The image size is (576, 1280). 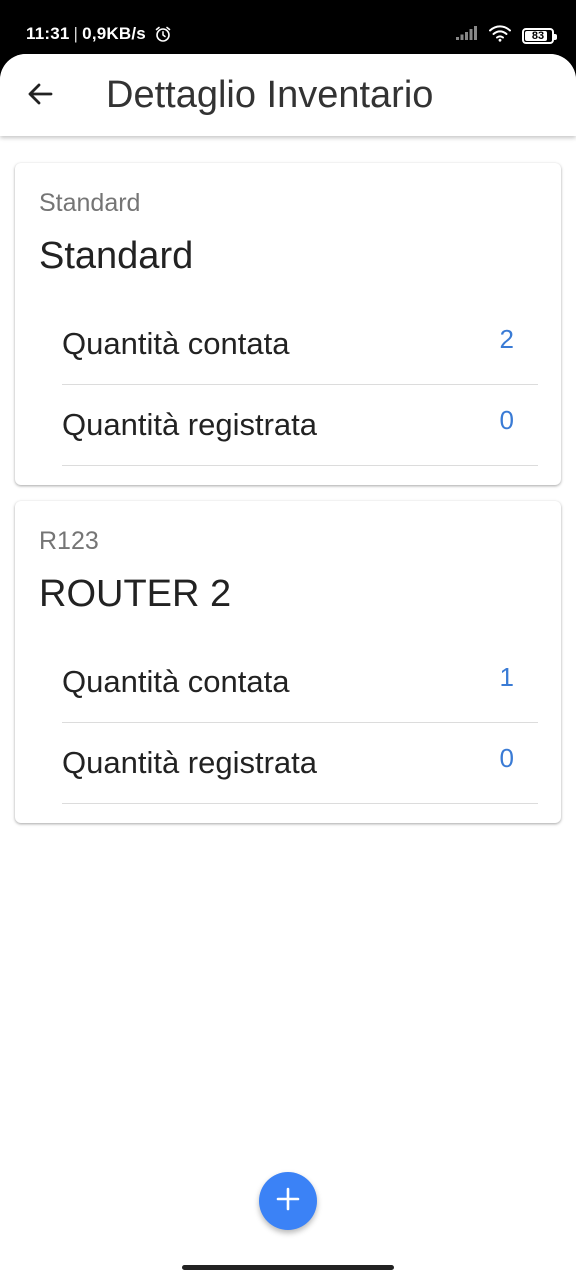 What do you see at coordinates (506, 677) in the screenshot?
I see `counted-quantity-value: 1` at bounding box center [506, 677].